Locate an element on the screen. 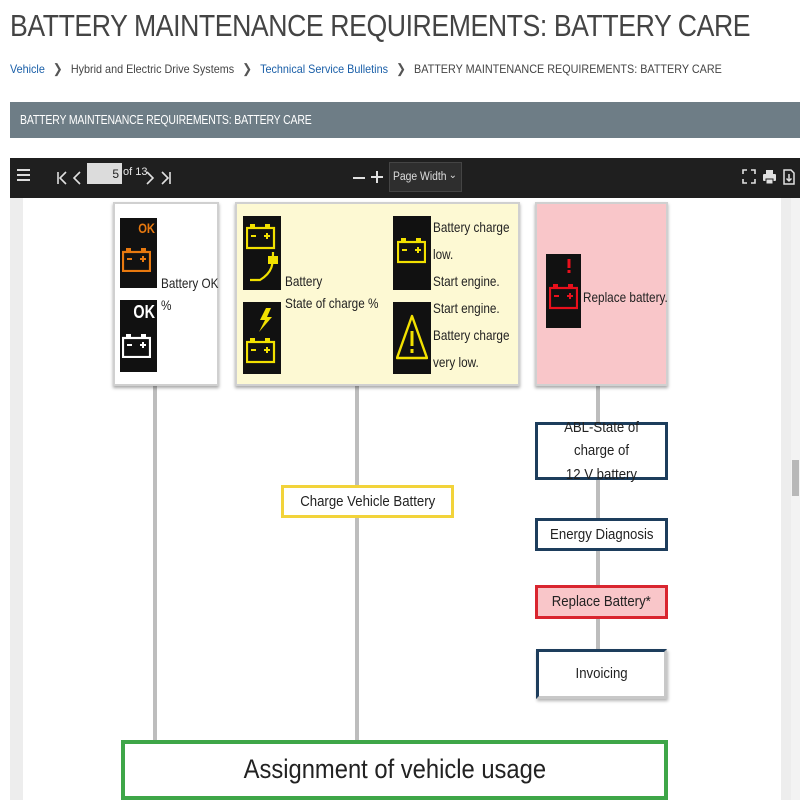  breadcrumb-item-hybrid: Hybrid and Electric Drive Systems is located at coordinates (152, 69).